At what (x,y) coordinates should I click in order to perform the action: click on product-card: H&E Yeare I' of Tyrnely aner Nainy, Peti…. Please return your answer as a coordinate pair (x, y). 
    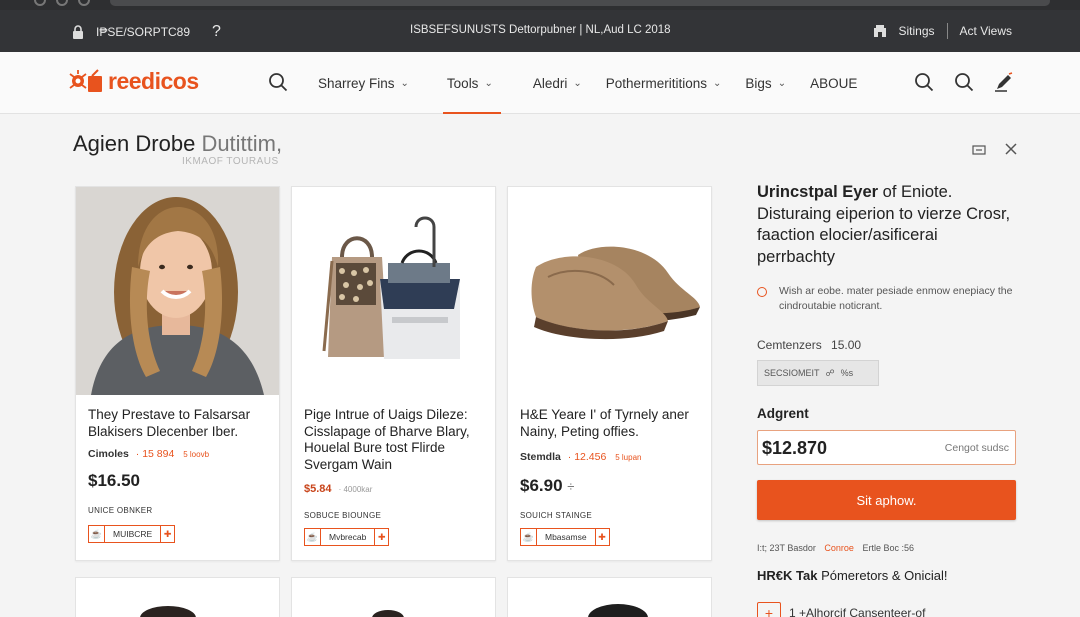
    Looking at the image, I should click on (609, 373).